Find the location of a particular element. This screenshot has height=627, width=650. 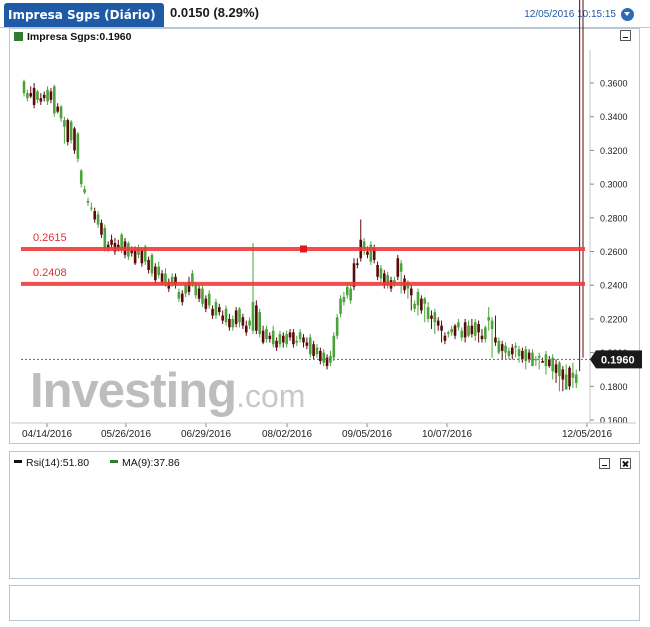

price-x-tick-label: 05/26/2016 is located at coordinates (126, 434).